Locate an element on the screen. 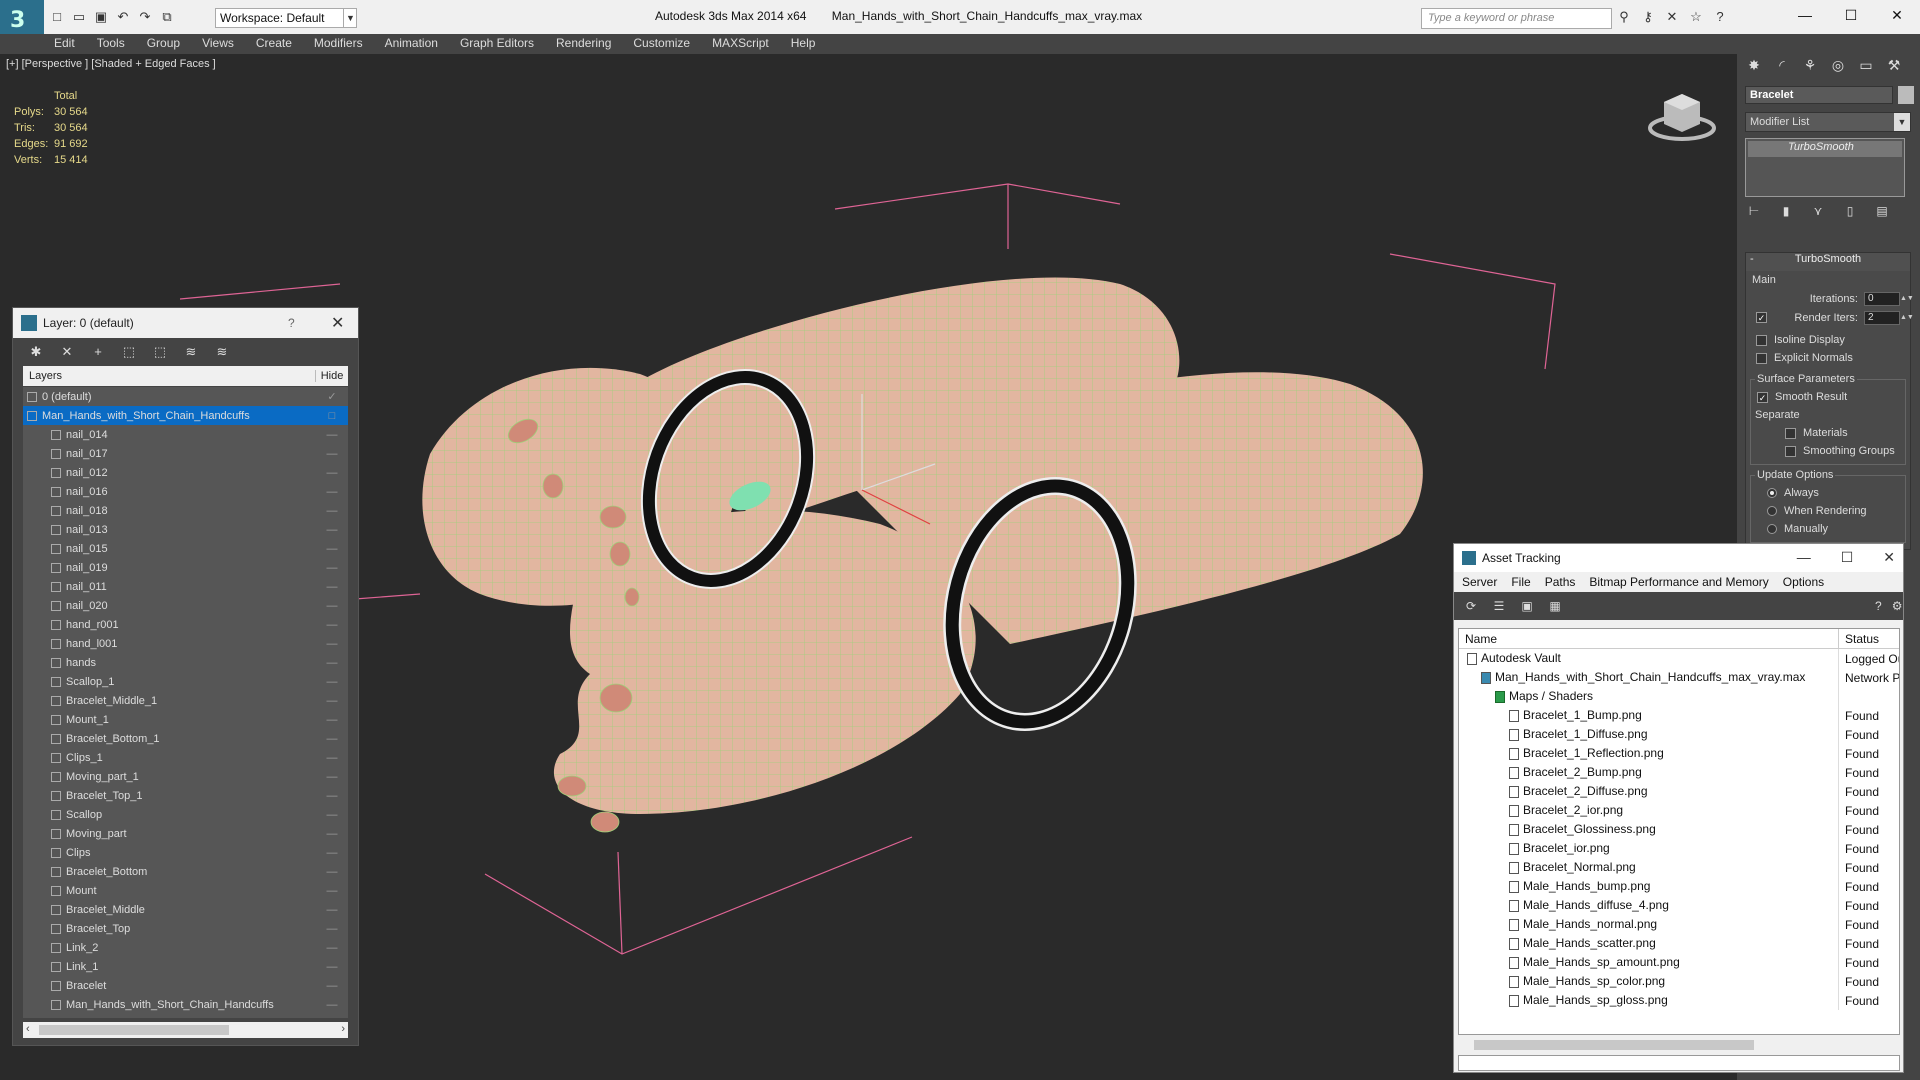  remove-modifier-icon: ▯ is located at coordinates (1850, 213).